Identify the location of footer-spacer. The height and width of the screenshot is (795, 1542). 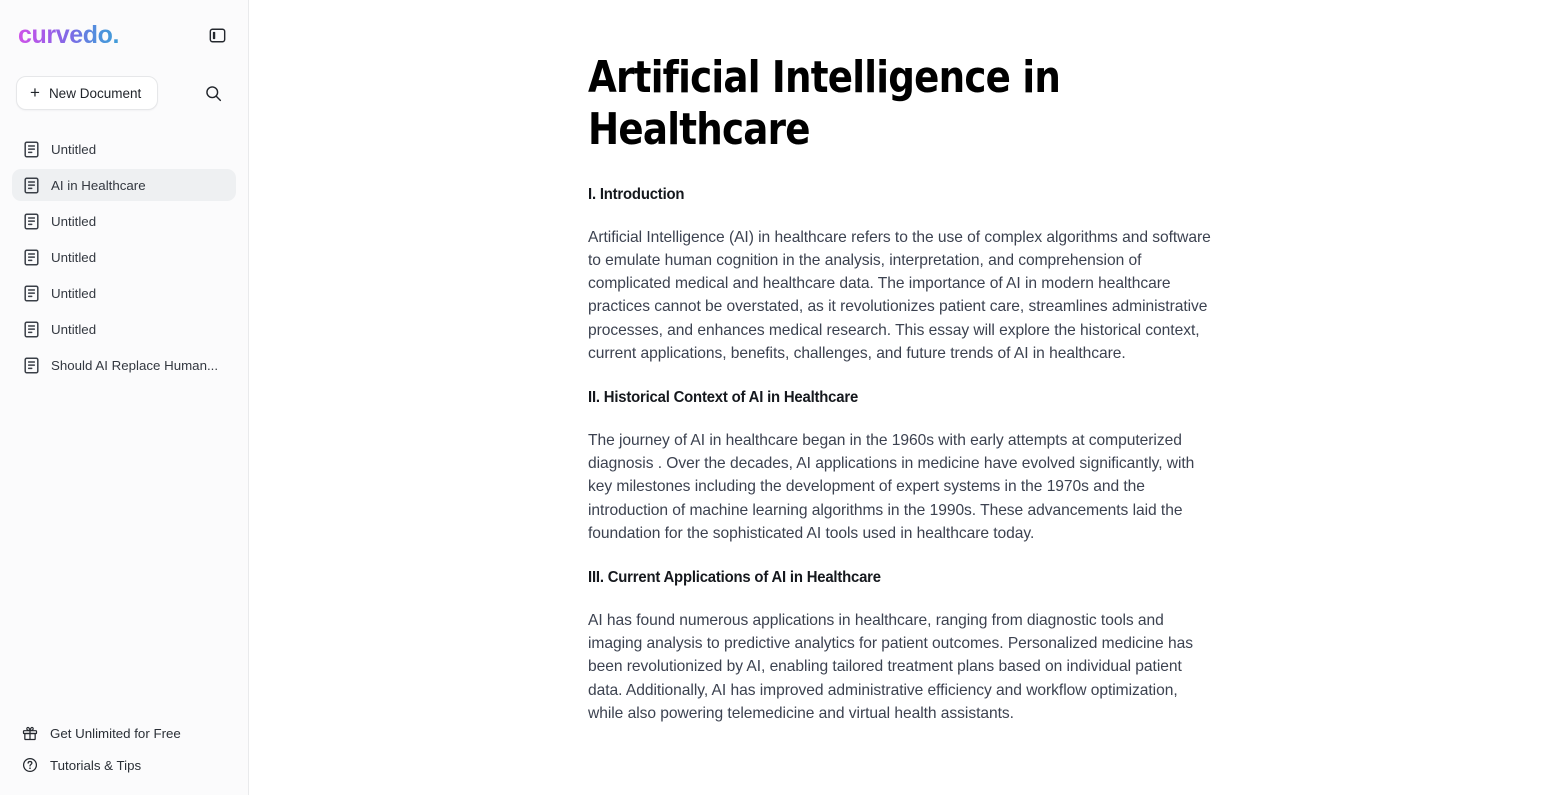
(124, 788).